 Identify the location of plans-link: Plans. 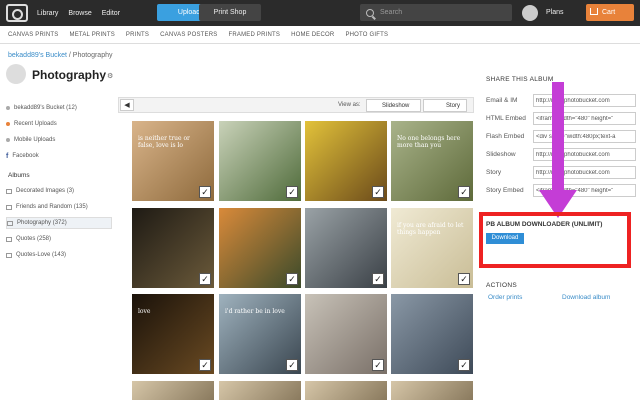
(555, 12).